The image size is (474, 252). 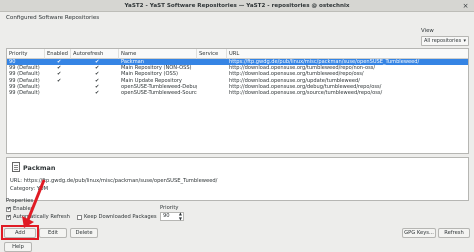 I want to click on cell-service, so click(x=212, y=93).